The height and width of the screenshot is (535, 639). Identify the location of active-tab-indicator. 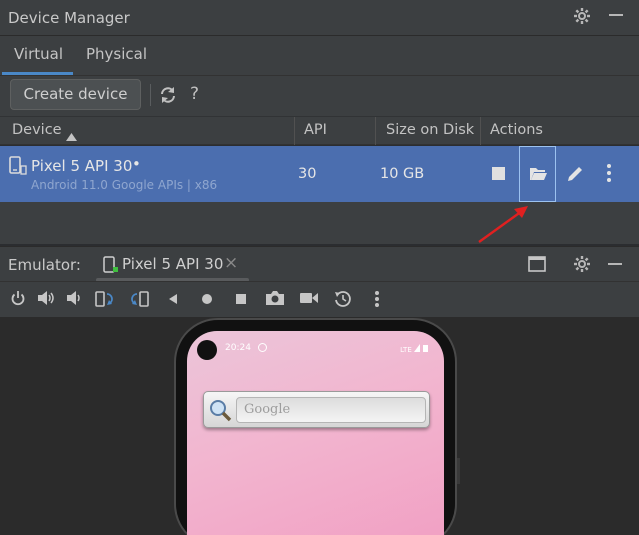
(37, 73).